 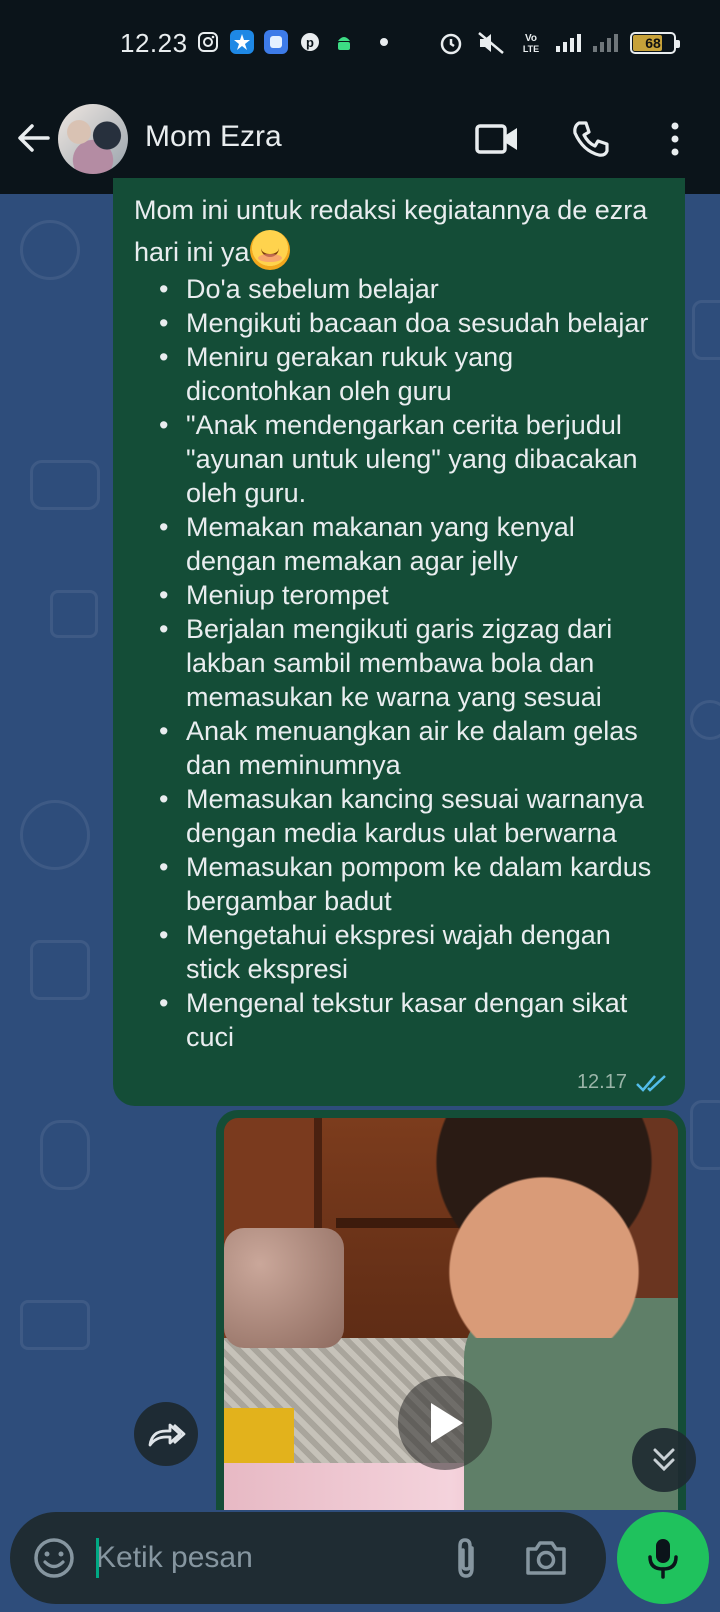 What do you see at coordinates (154, 43) in the screenshot?
I see `status-time: 12.23` at bounding box center [154, 43].